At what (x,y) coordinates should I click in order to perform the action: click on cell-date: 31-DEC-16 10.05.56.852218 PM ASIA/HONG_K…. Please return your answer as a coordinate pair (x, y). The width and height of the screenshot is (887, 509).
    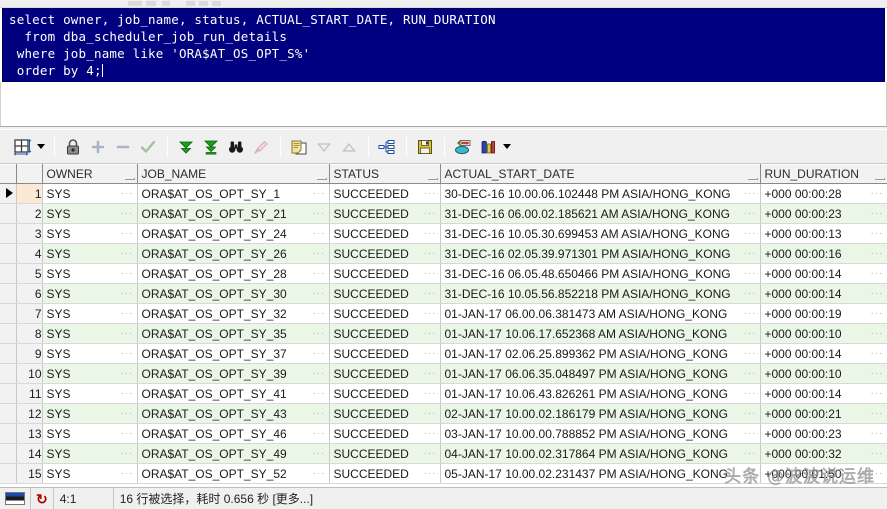
    Looking at the image, I should click on (600, 293).